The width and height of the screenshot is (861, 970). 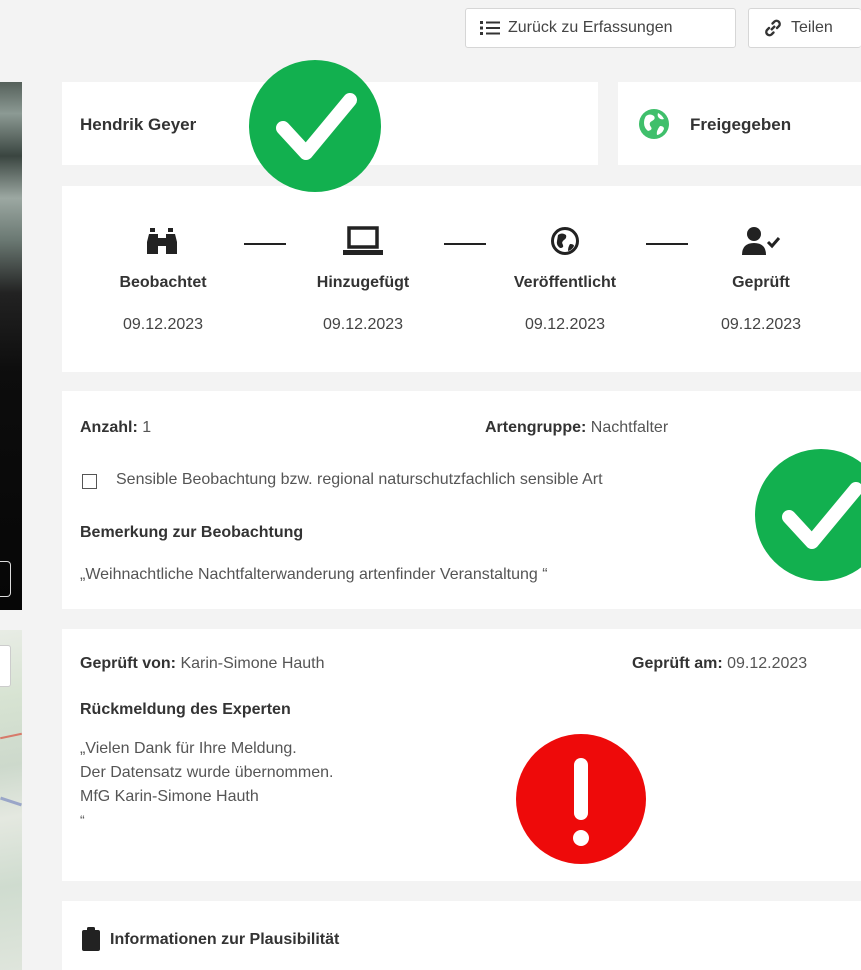 I want to click on species-group-value: Nachtfalter, so click(x=629, y=427).